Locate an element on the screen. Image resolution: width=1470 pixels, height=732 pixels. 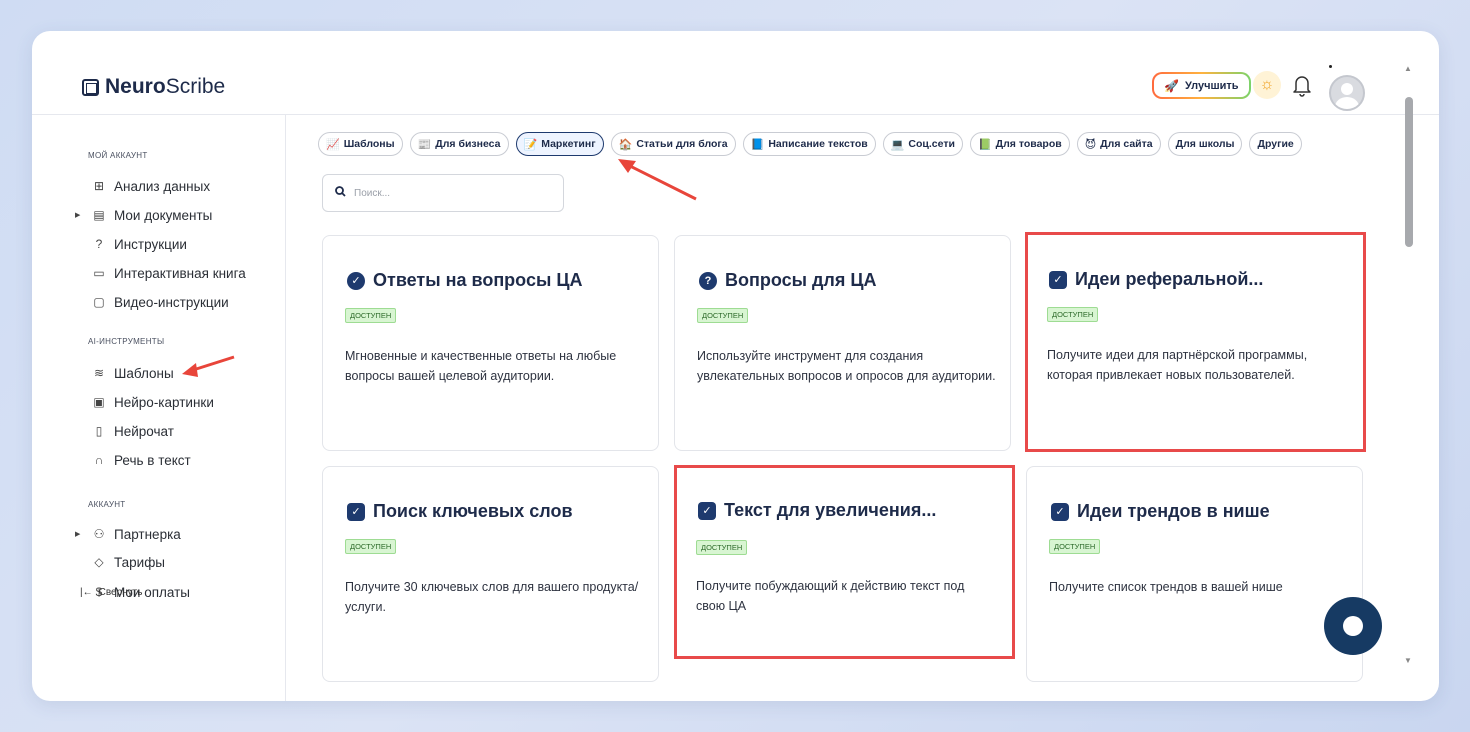
sidebar-item-label: Инструкции is located at coordinates (150, 244).